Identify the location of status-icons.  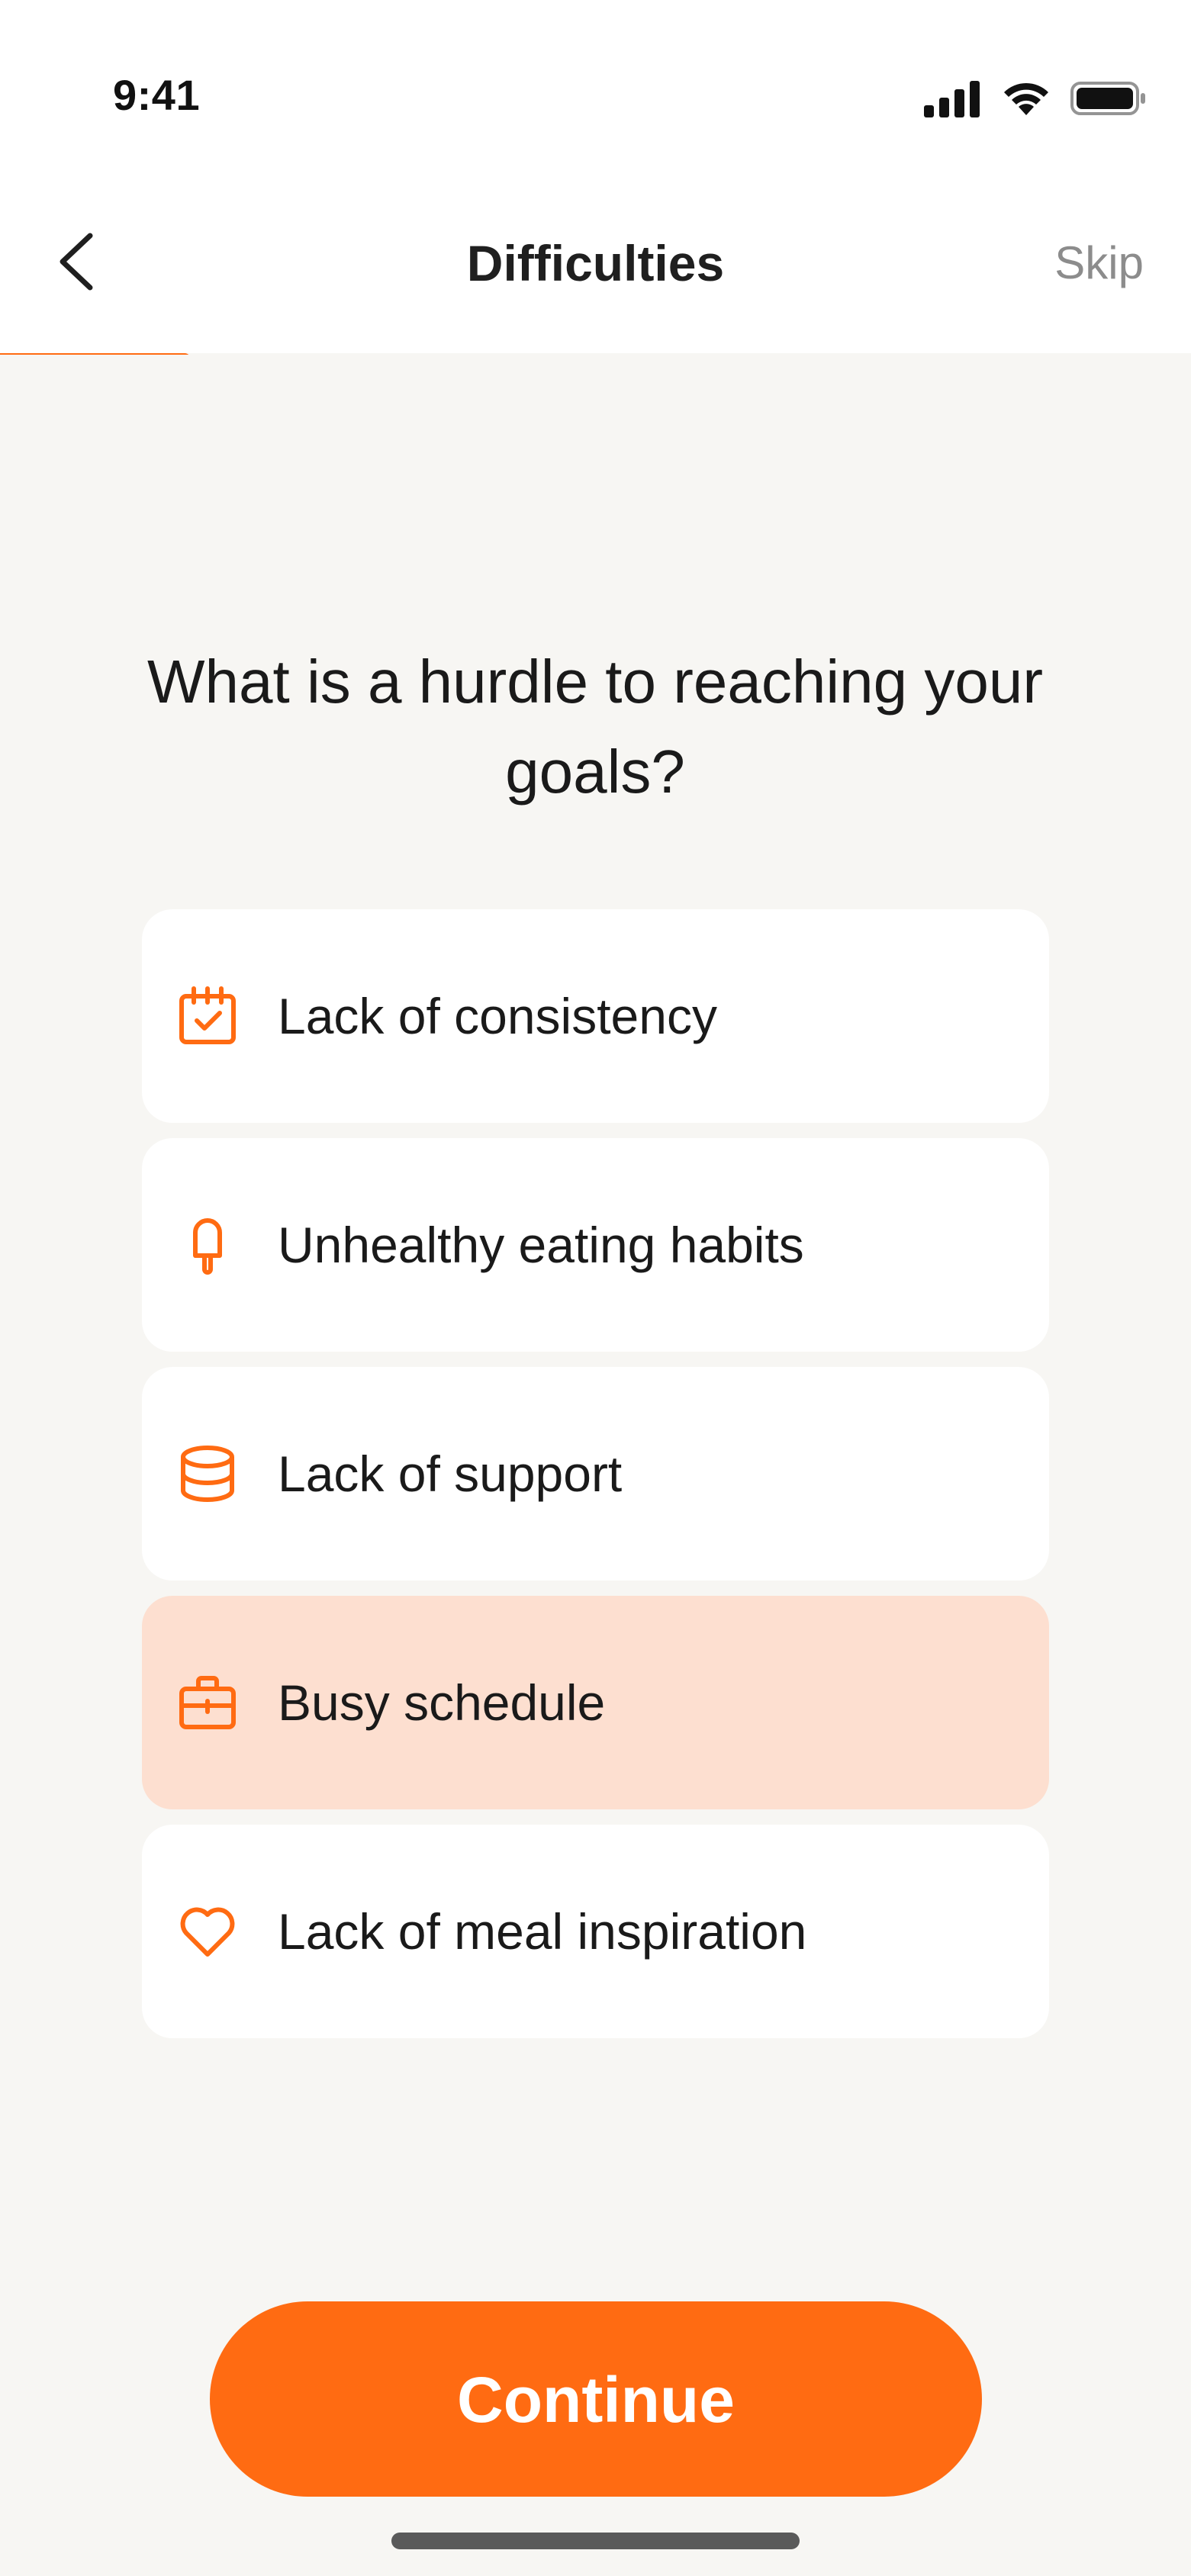
(1036, 100).